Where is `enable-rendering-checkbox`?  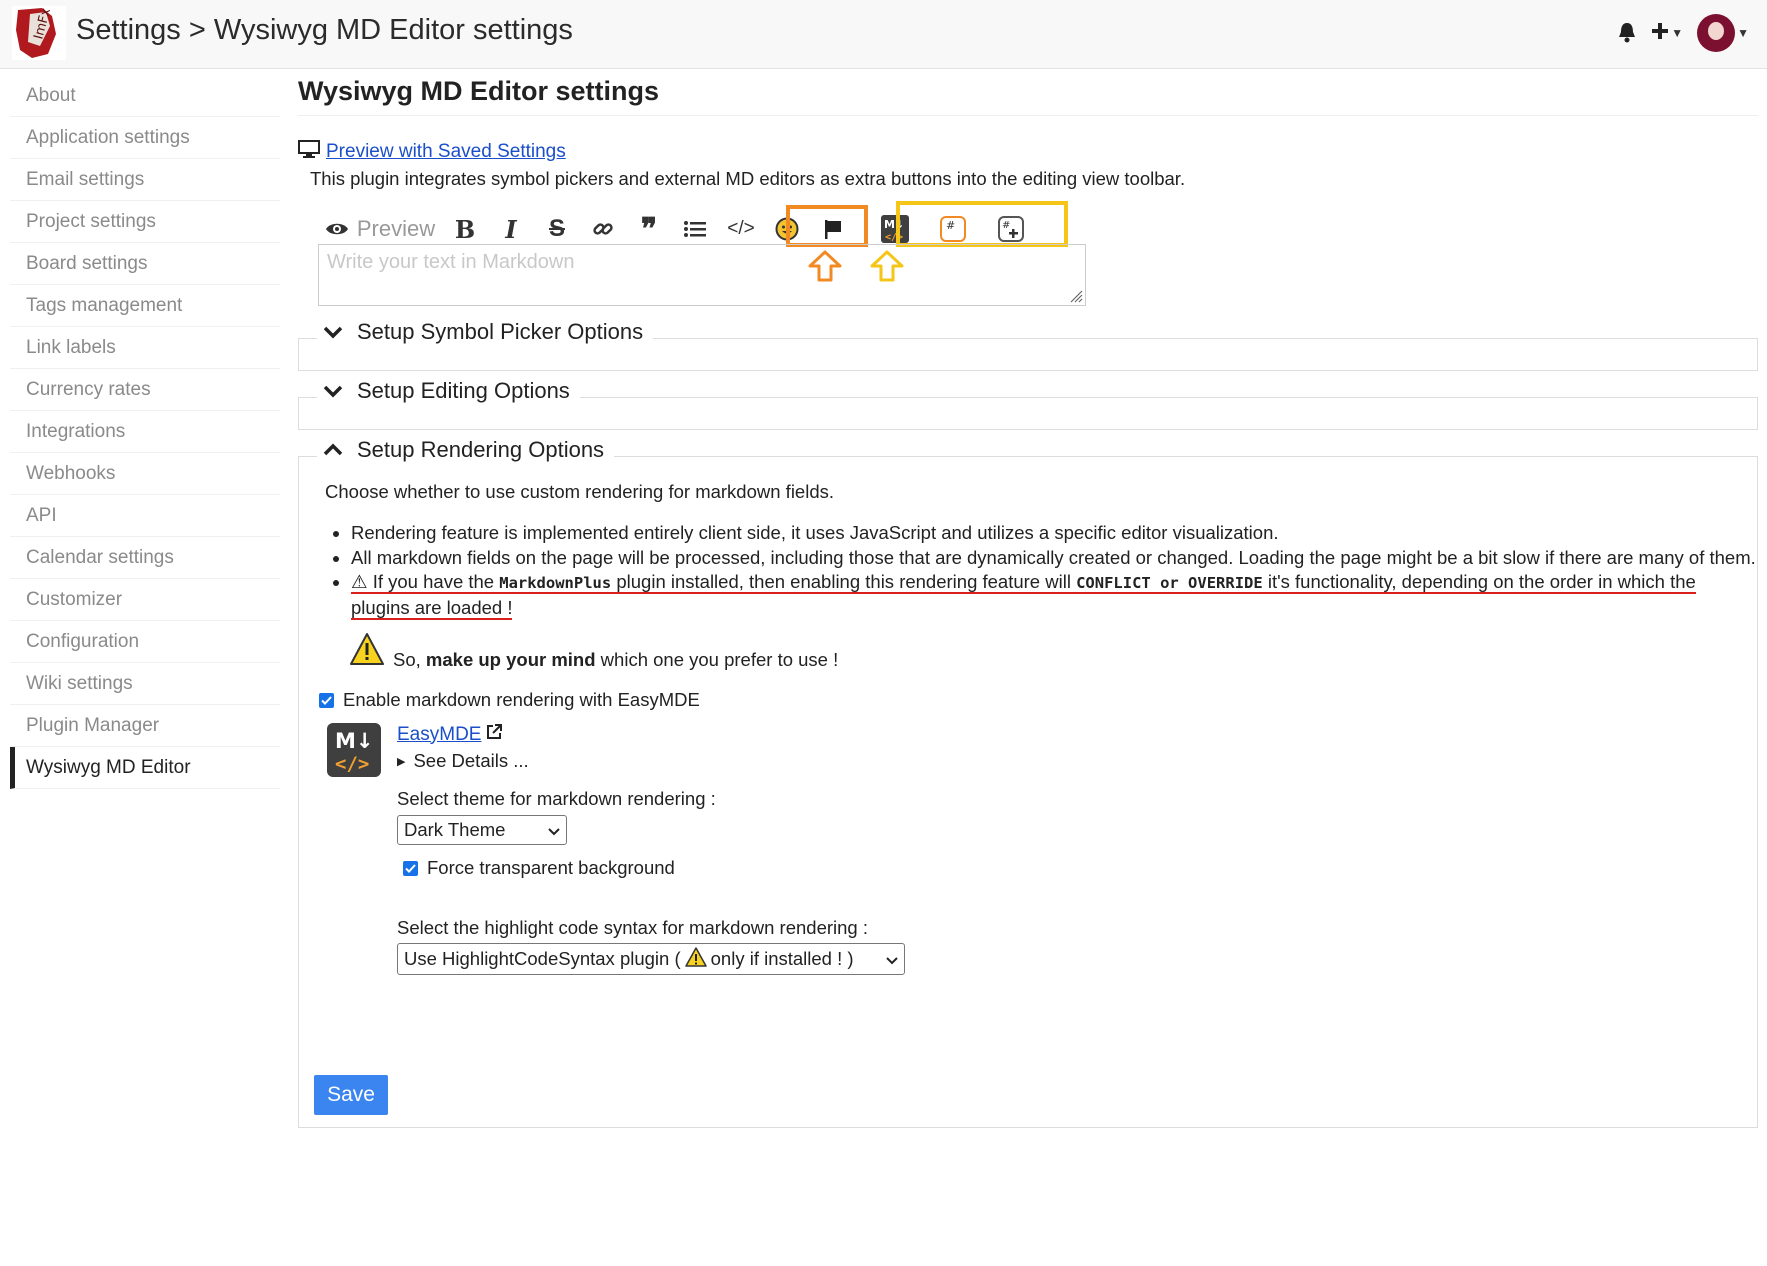
enable-rendering-checkbox is located at coordinates (326, 700).